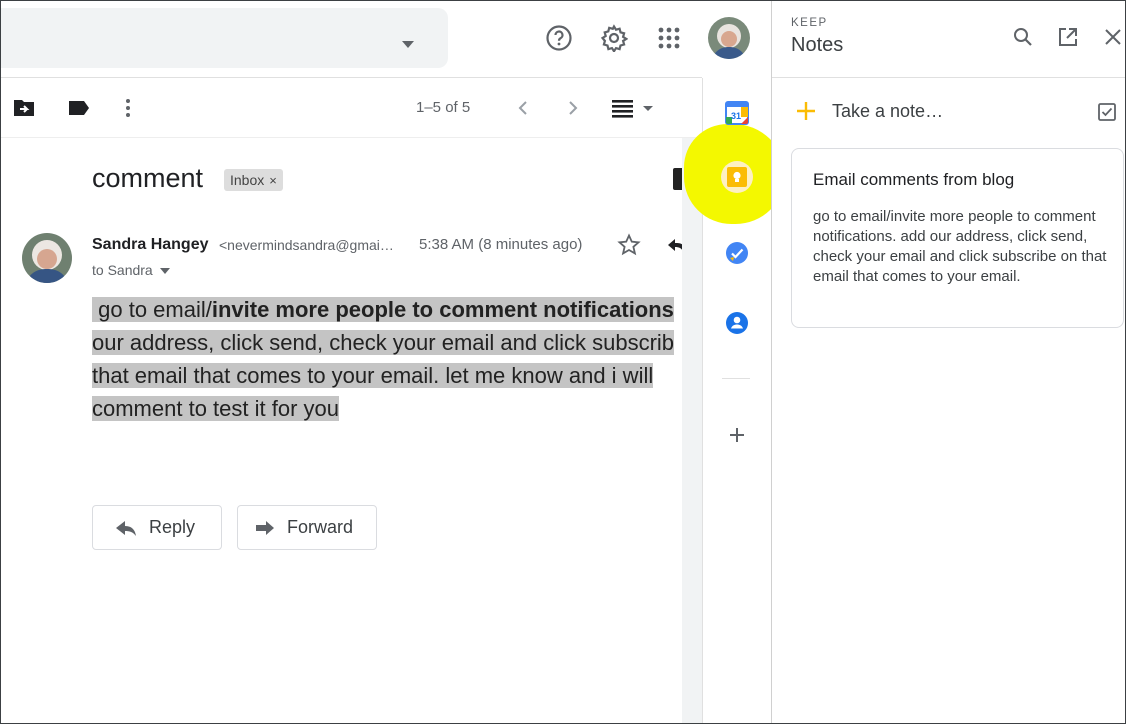 The width and height of the screenshot is (1126, 724). I want to click on account-avatar, so click(729, 38).